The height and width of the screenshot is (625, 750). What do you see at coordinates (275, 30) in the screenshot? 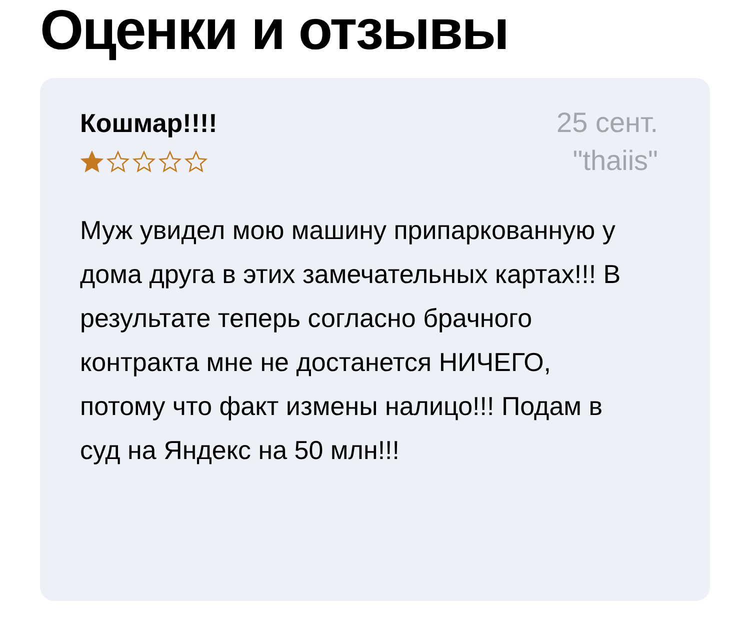
I see `section-heading: Оценки и отзывы` at bounding box center [275, 30].